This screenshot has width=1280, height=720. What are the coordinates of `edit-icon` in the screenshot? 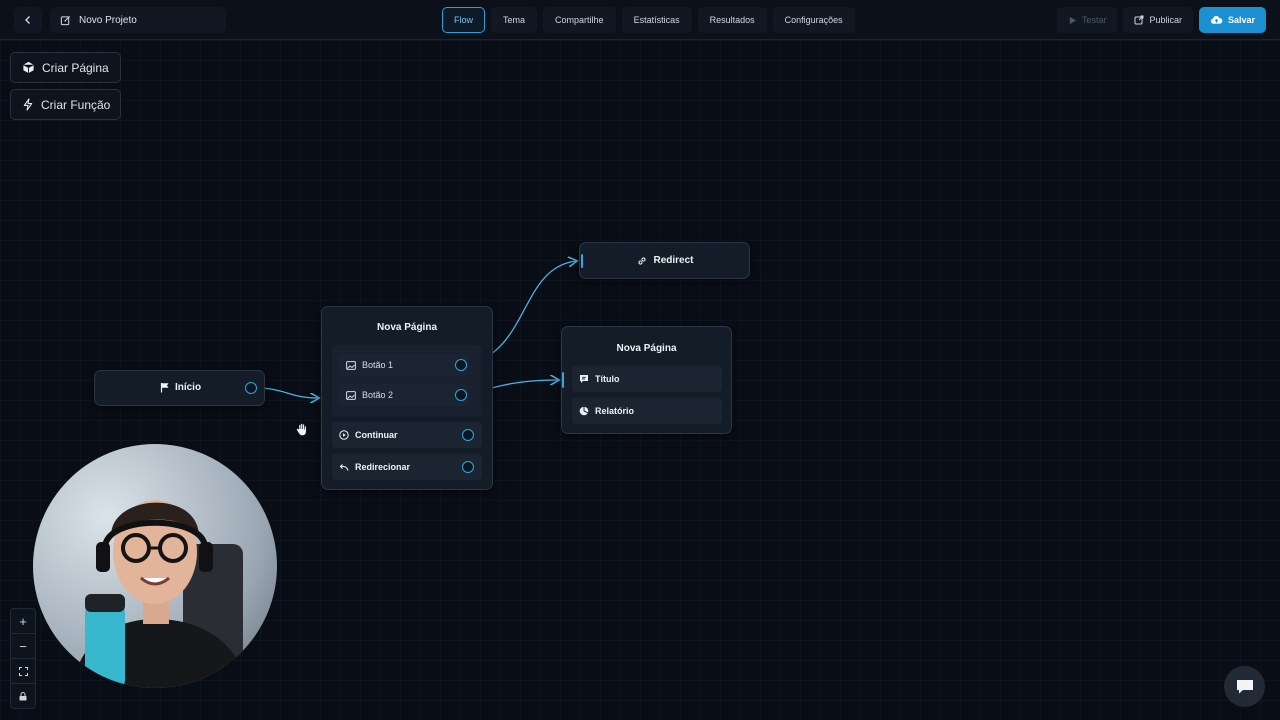 It's located at (65, 20).